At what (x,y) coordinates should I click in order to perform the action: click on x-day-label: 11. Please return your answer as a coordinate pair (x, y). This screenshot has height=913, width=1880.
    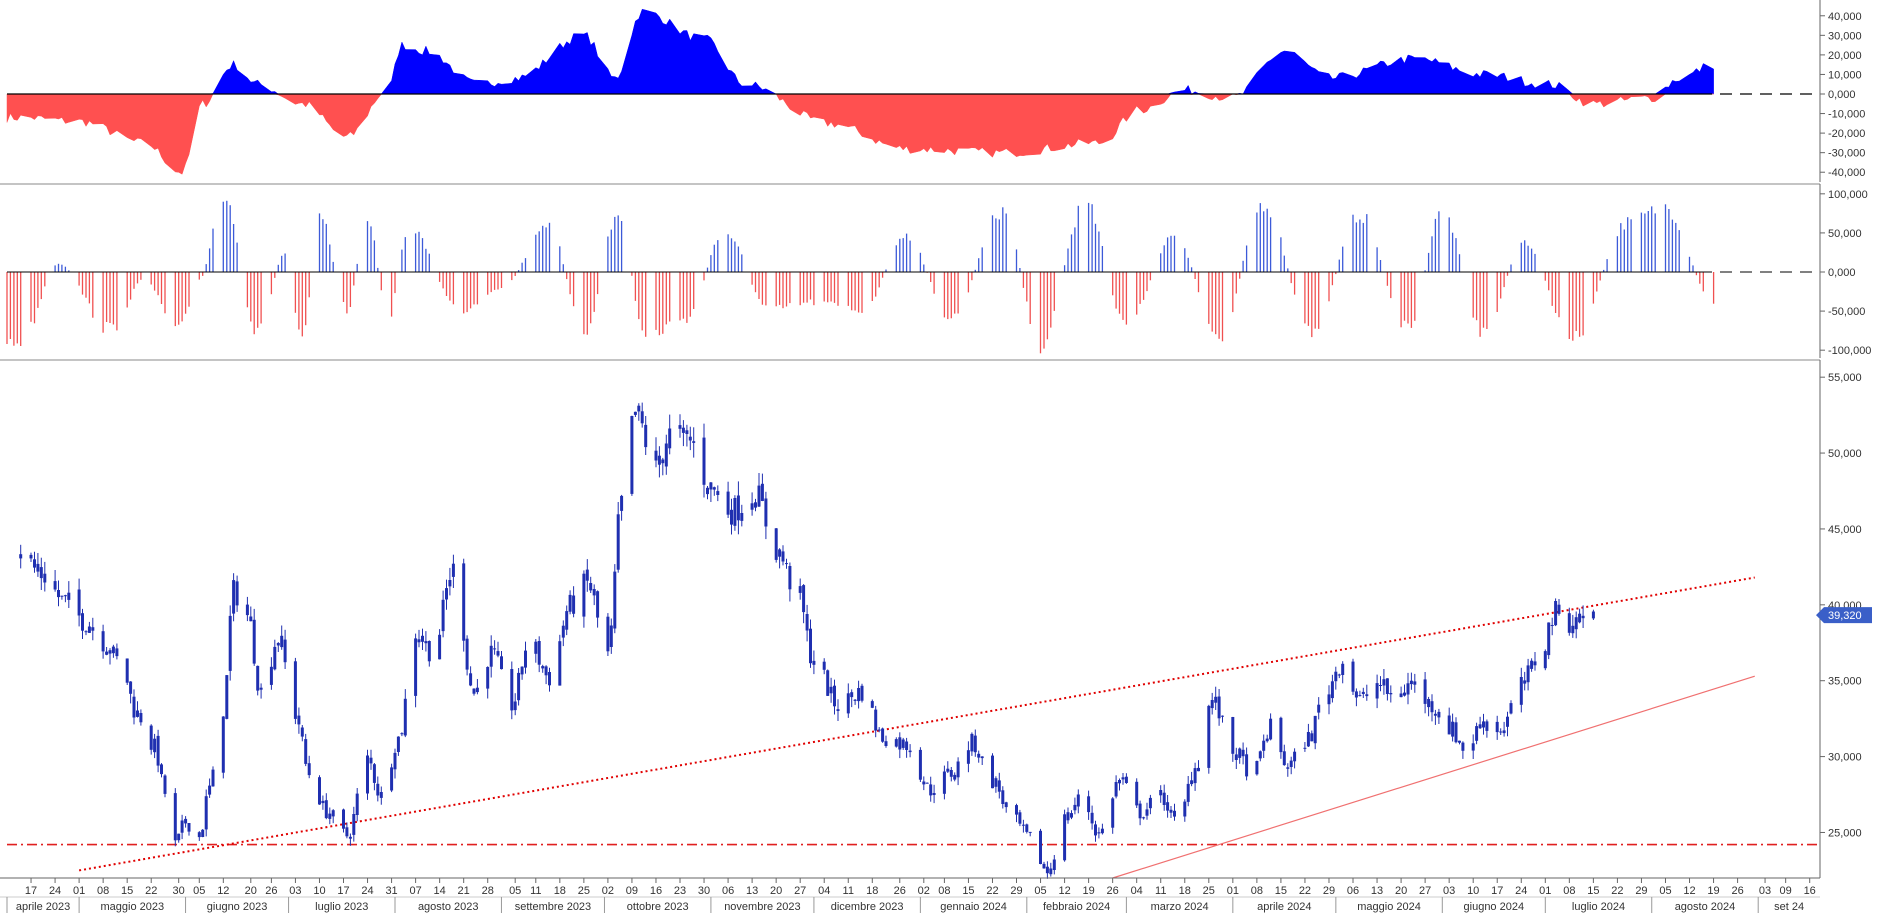
    Looking at the image, I should click on (1160, 891).